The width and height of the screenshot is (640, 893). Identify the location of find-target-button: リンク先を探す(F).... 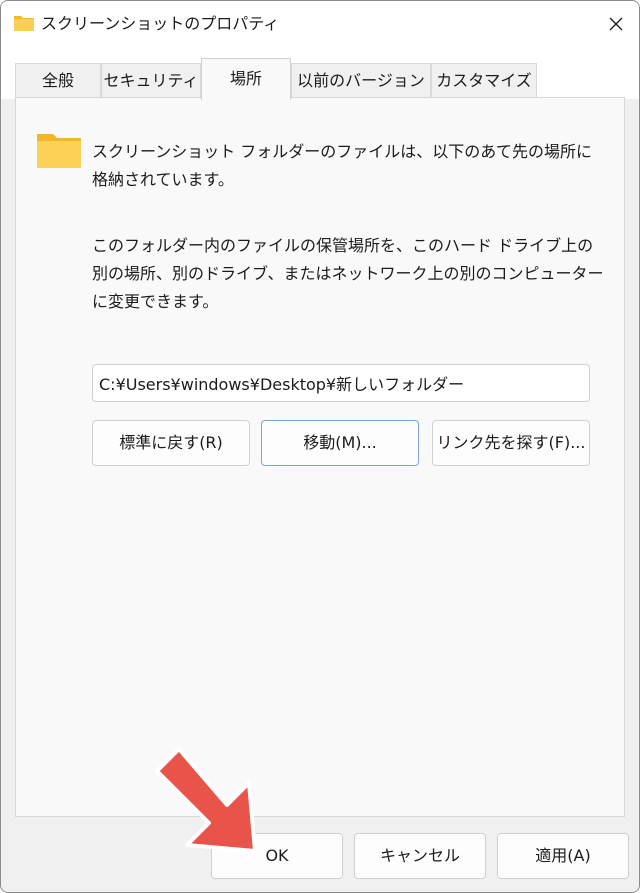
(511, 443).